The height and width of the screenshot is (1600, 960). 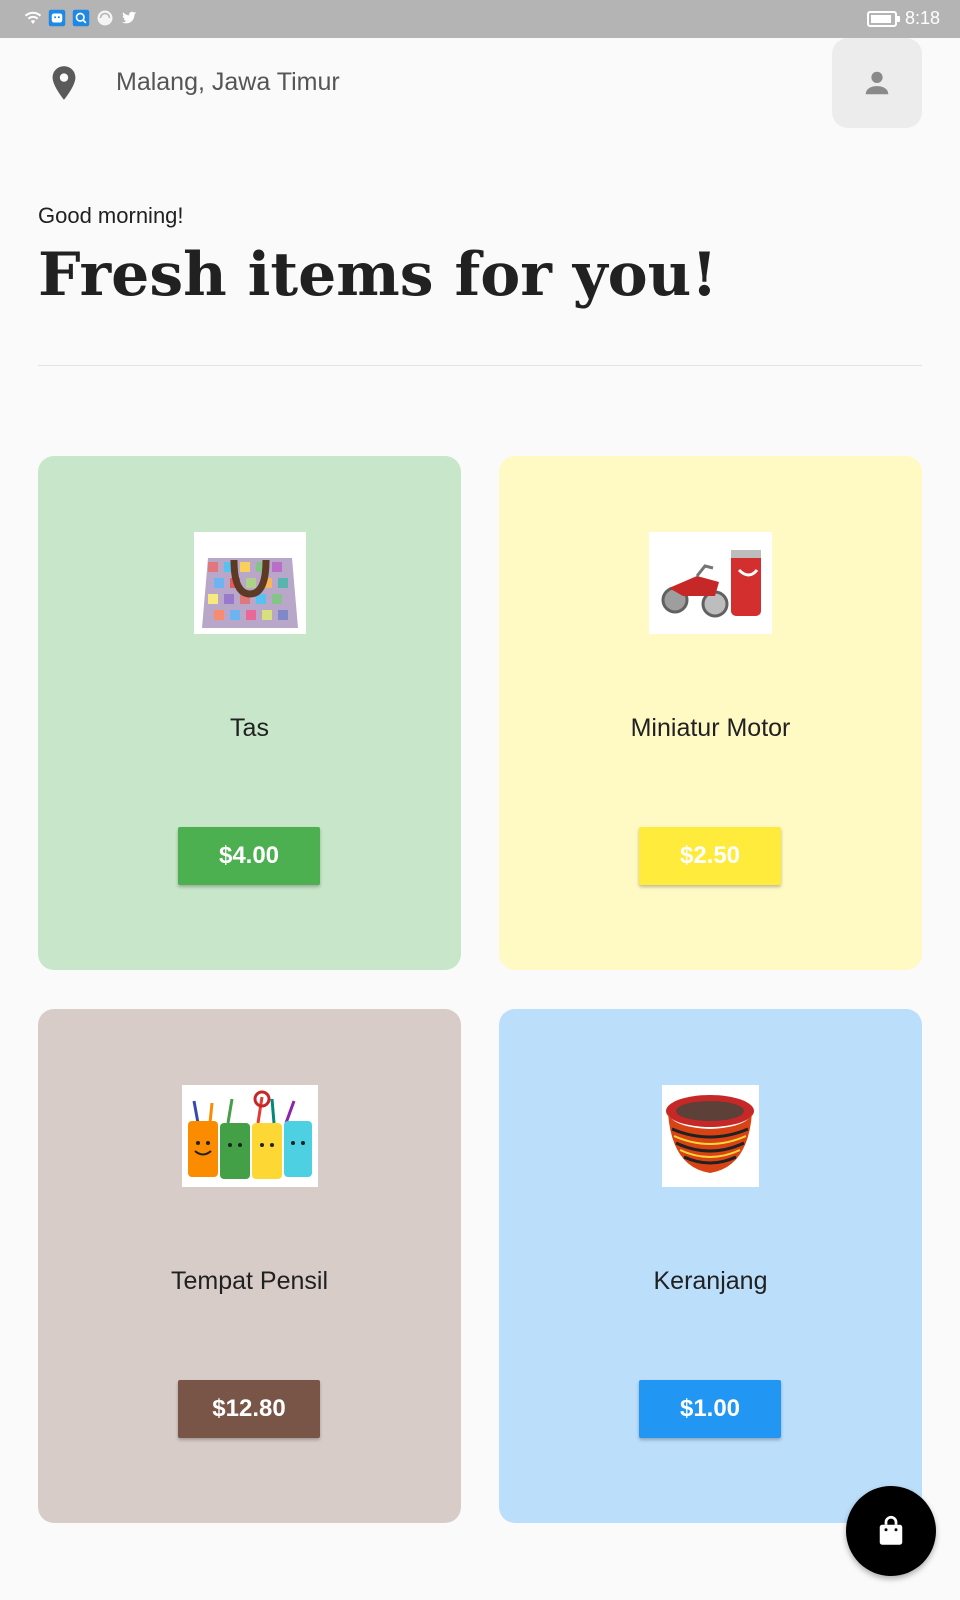 I want to click on greeting-text: Good morning!, so click(x=111, y=215).